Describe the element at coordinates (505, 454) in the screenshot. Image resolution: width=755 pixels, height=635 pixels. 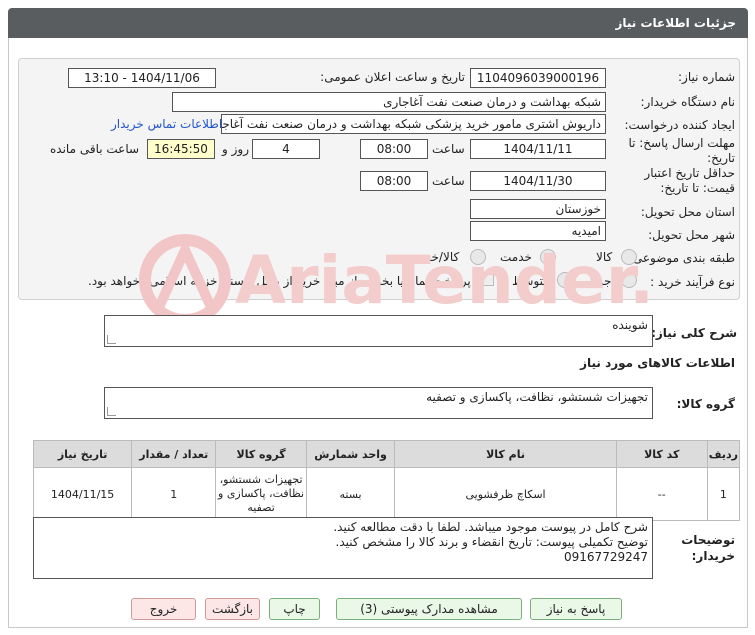
I see `col-item-name: نام کالا` at that location.